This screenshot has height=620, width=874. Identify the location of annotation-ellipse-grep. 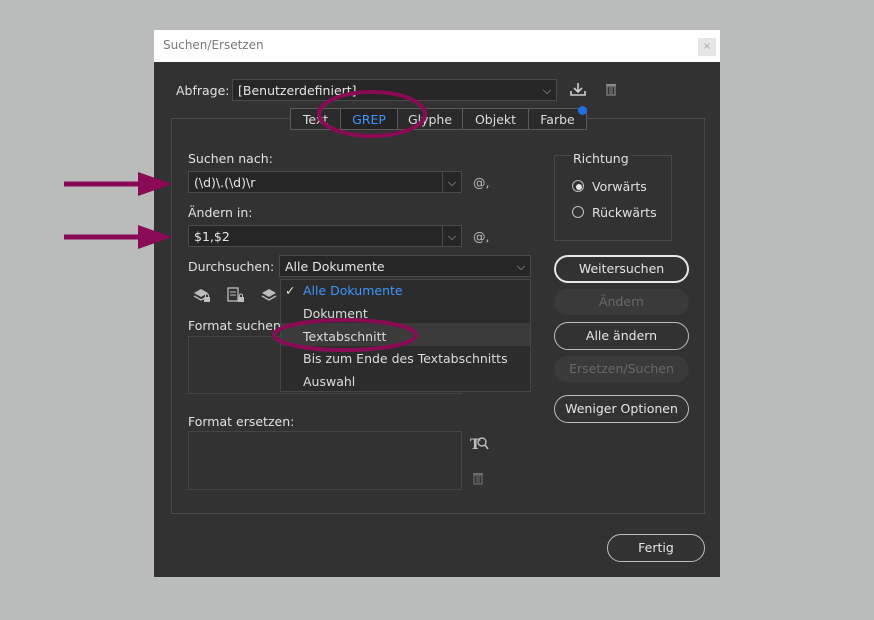
(372, 114).